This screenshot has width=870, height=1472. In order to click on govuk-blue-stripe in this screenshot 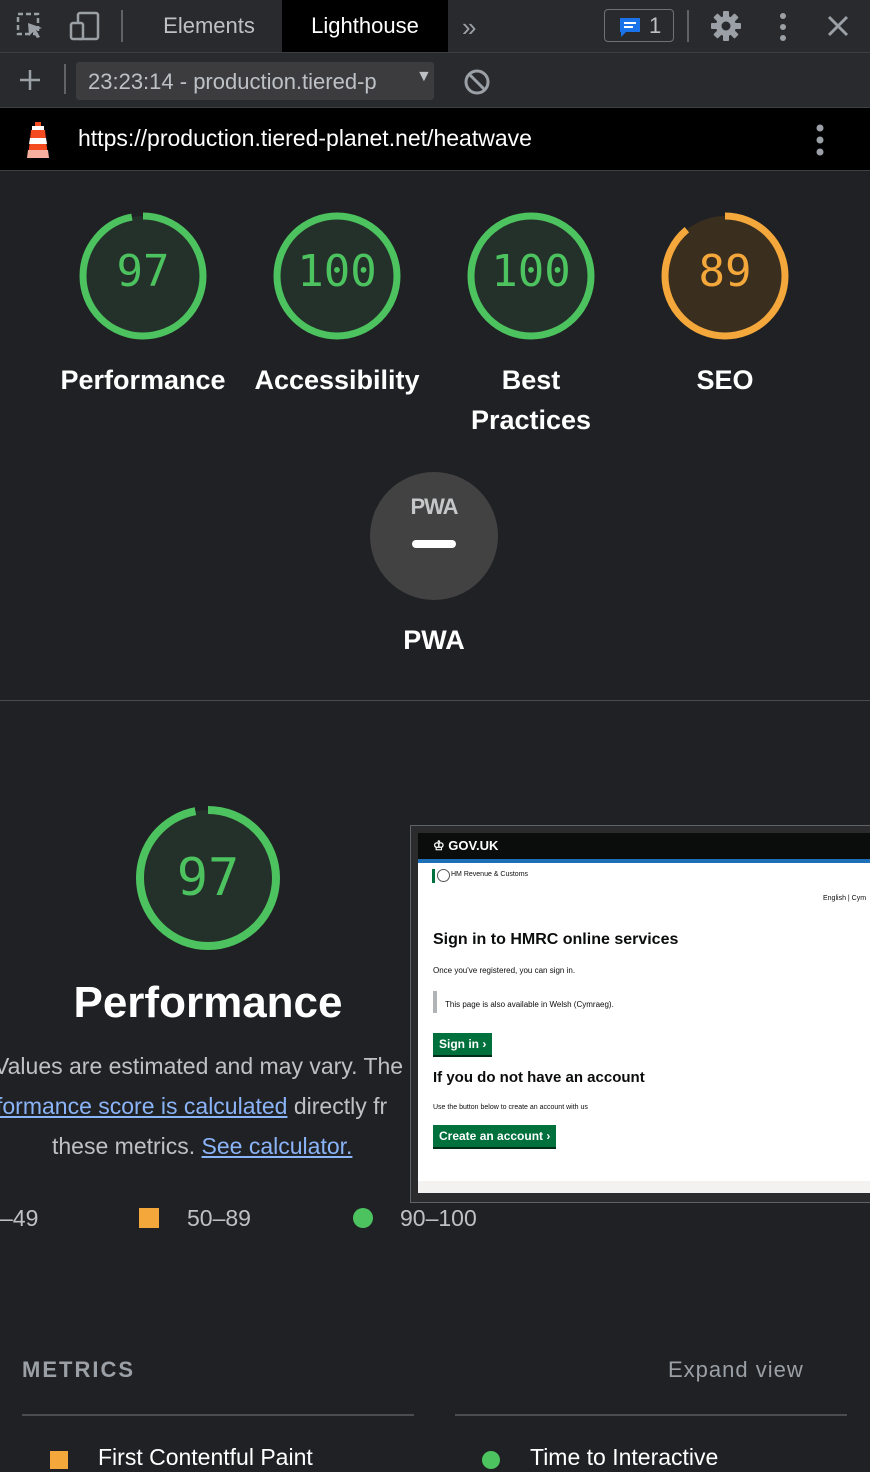, I will do `click(644, 861)`.